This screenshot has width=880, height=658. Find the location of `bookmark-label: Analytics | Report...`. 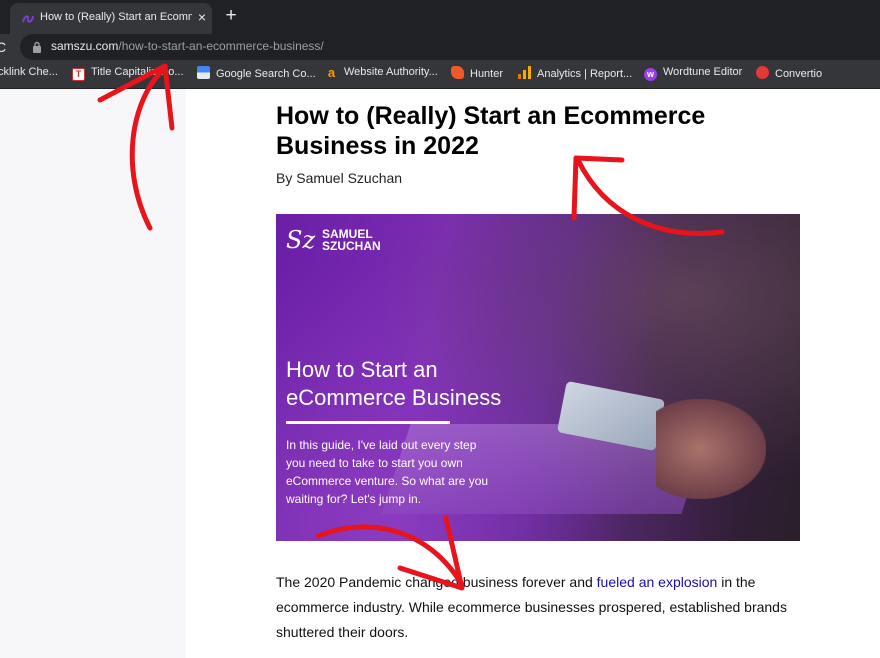

bookmark-label: Analytics | Report... is located at coordinates (585, 74).